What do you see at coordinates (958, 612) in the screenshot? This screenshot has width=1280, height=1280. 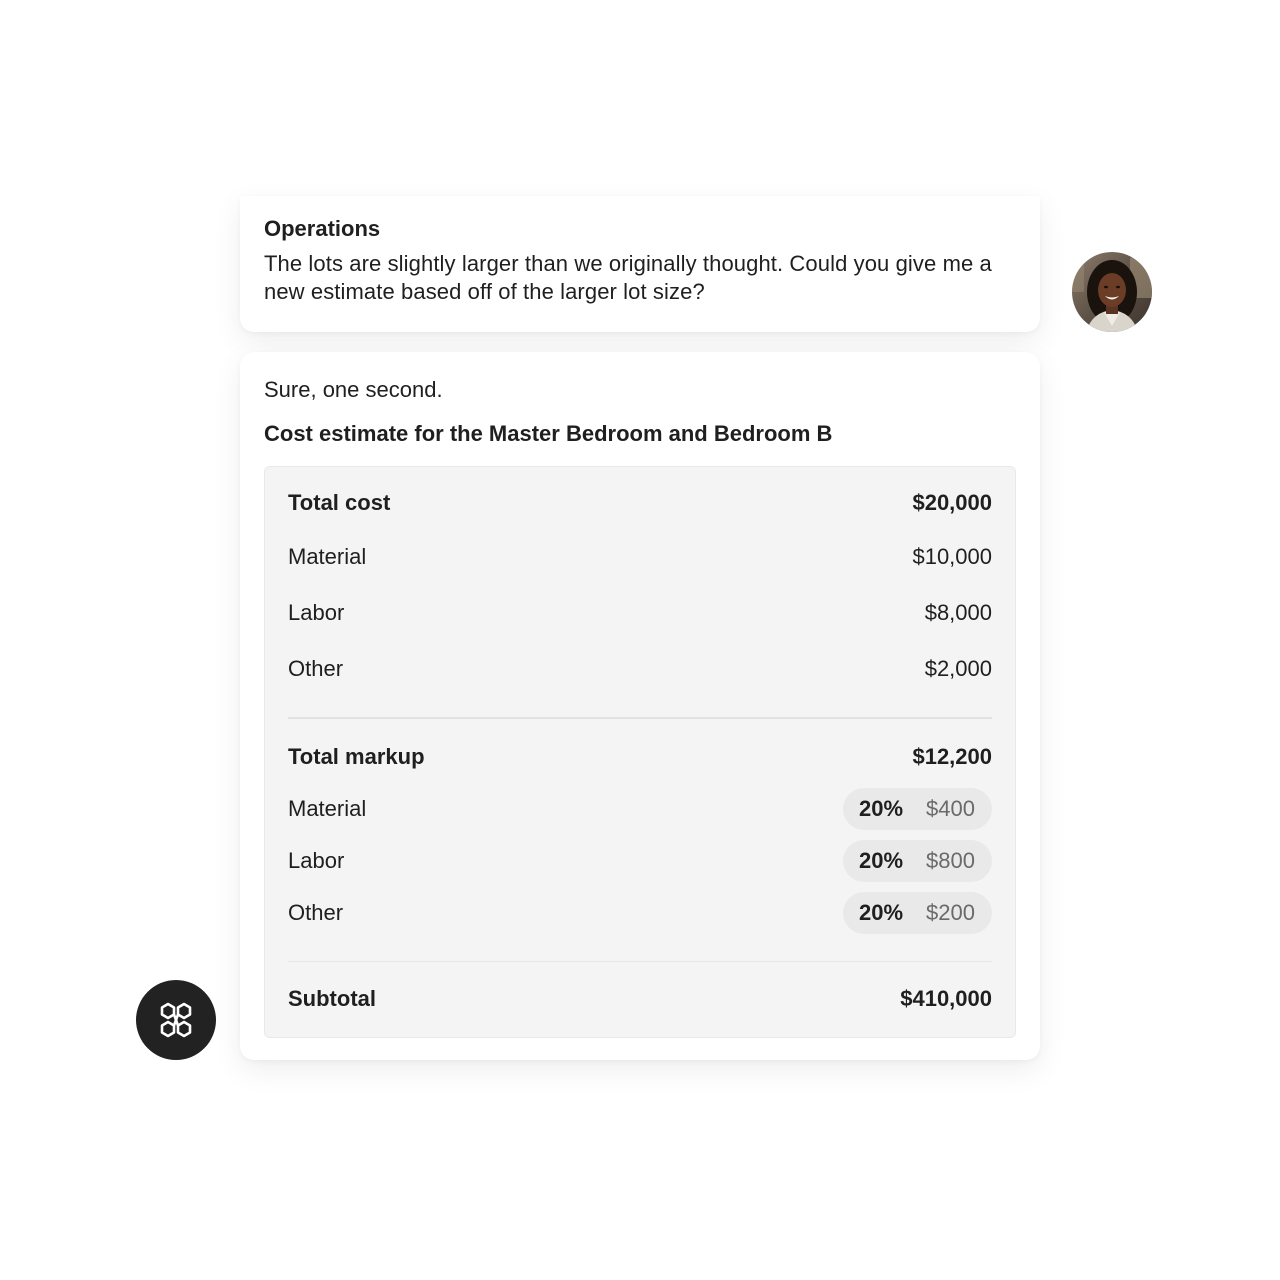 I see `cost-item-value: $8,000` at bounding box center [958, 612].